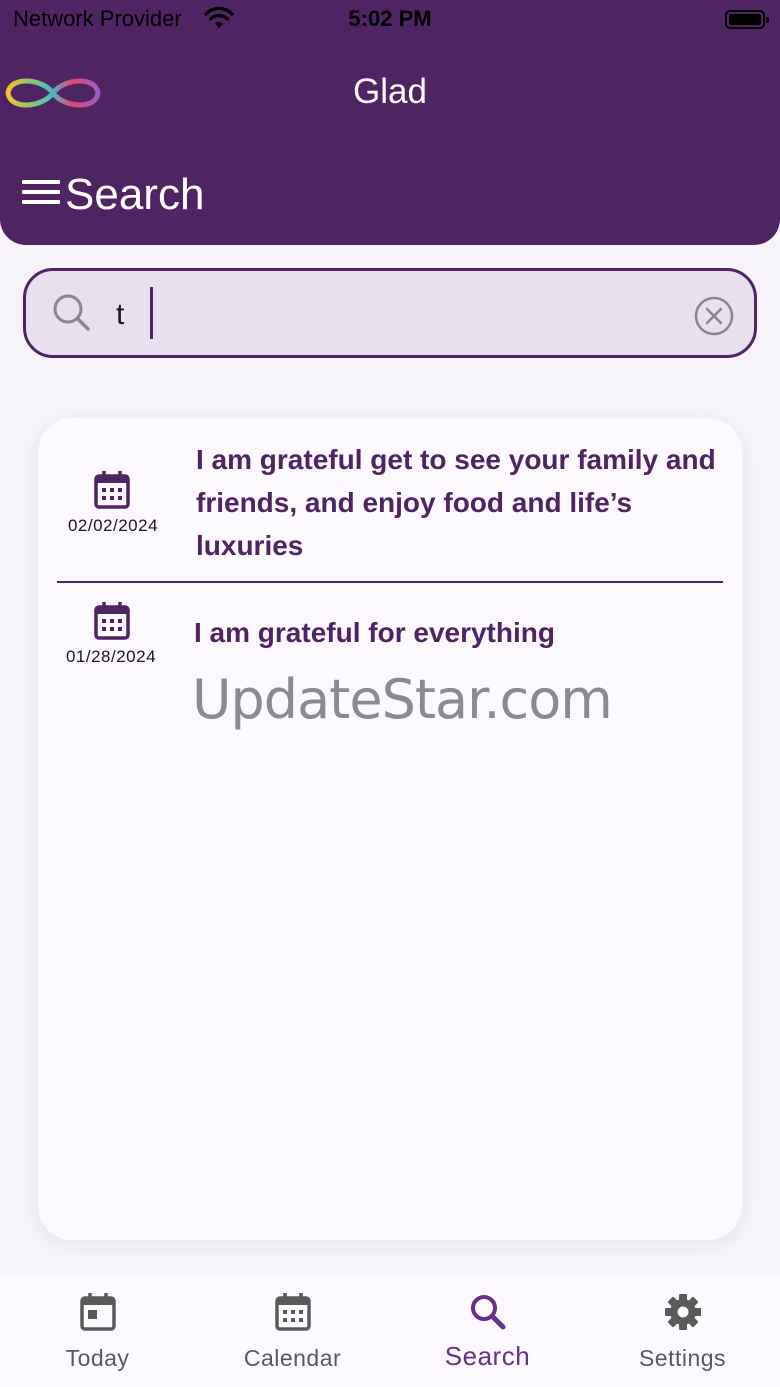 The height and width of the screenshot is (1387, 780). I want to click on tab-search: Search, so click(487, 1332).